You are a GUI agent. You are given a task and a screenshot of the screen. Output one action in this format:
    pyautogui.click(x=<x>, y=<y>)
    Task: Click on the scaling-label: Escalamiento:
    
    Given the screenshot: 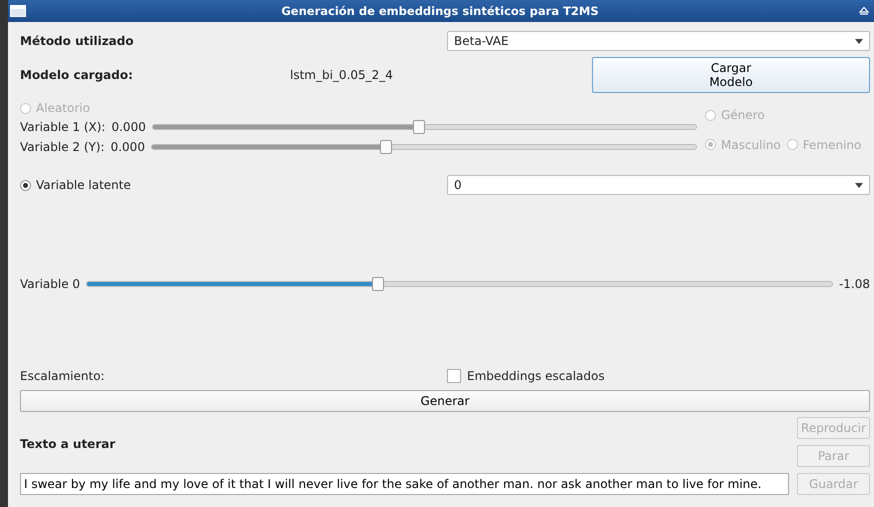 What is the action you would take?
    pyautogui.click(x=63, y=376)
    